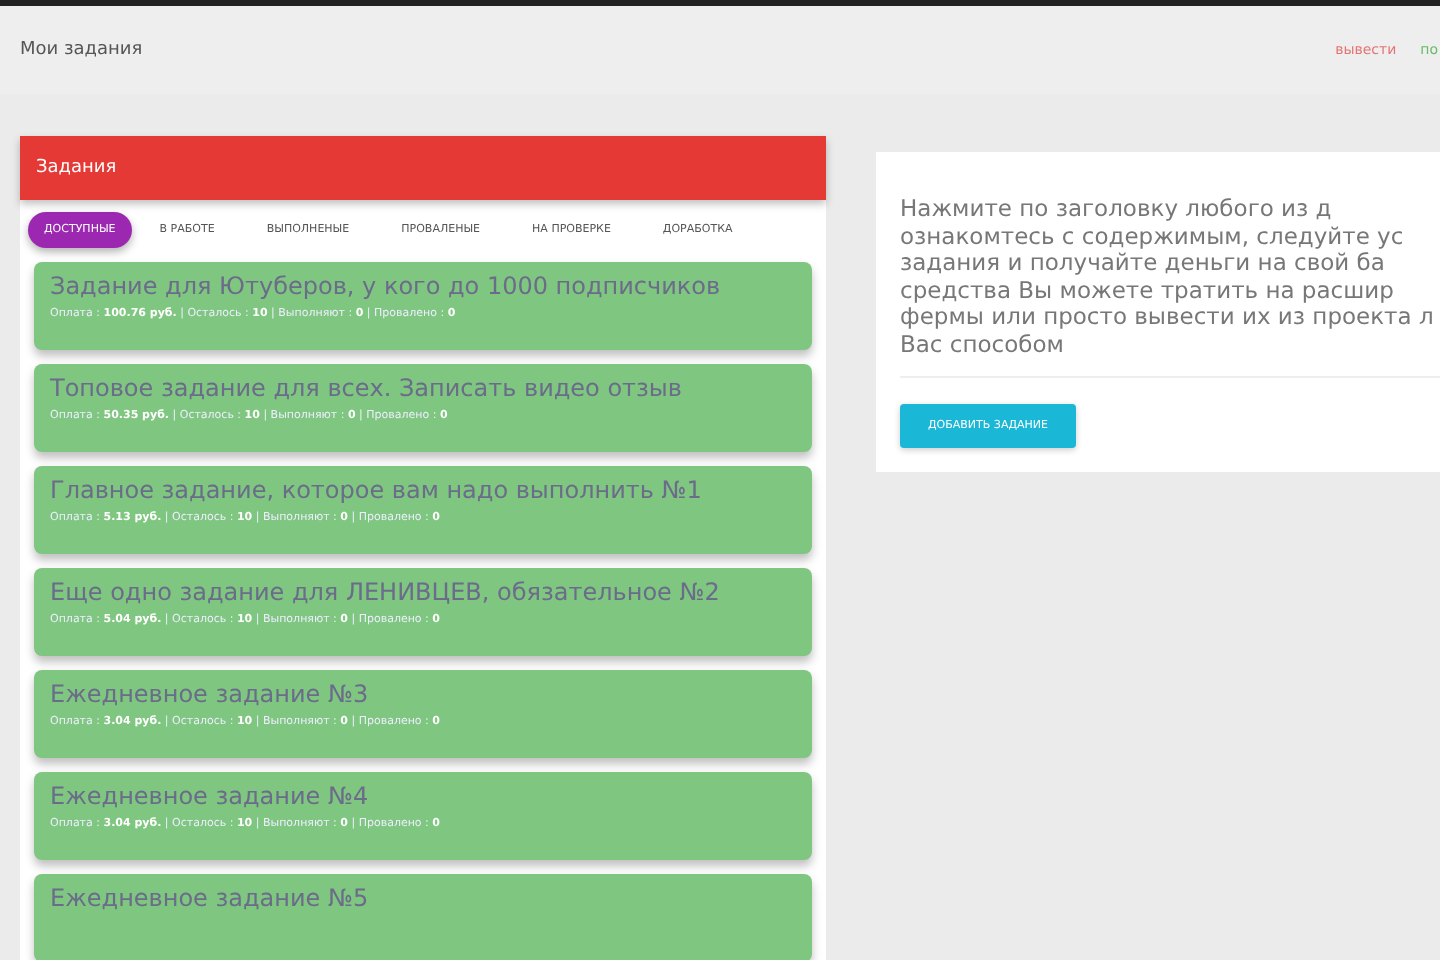  I want to click on info-text: задания и получайте деньги на свой ба, so click(1142, 263).